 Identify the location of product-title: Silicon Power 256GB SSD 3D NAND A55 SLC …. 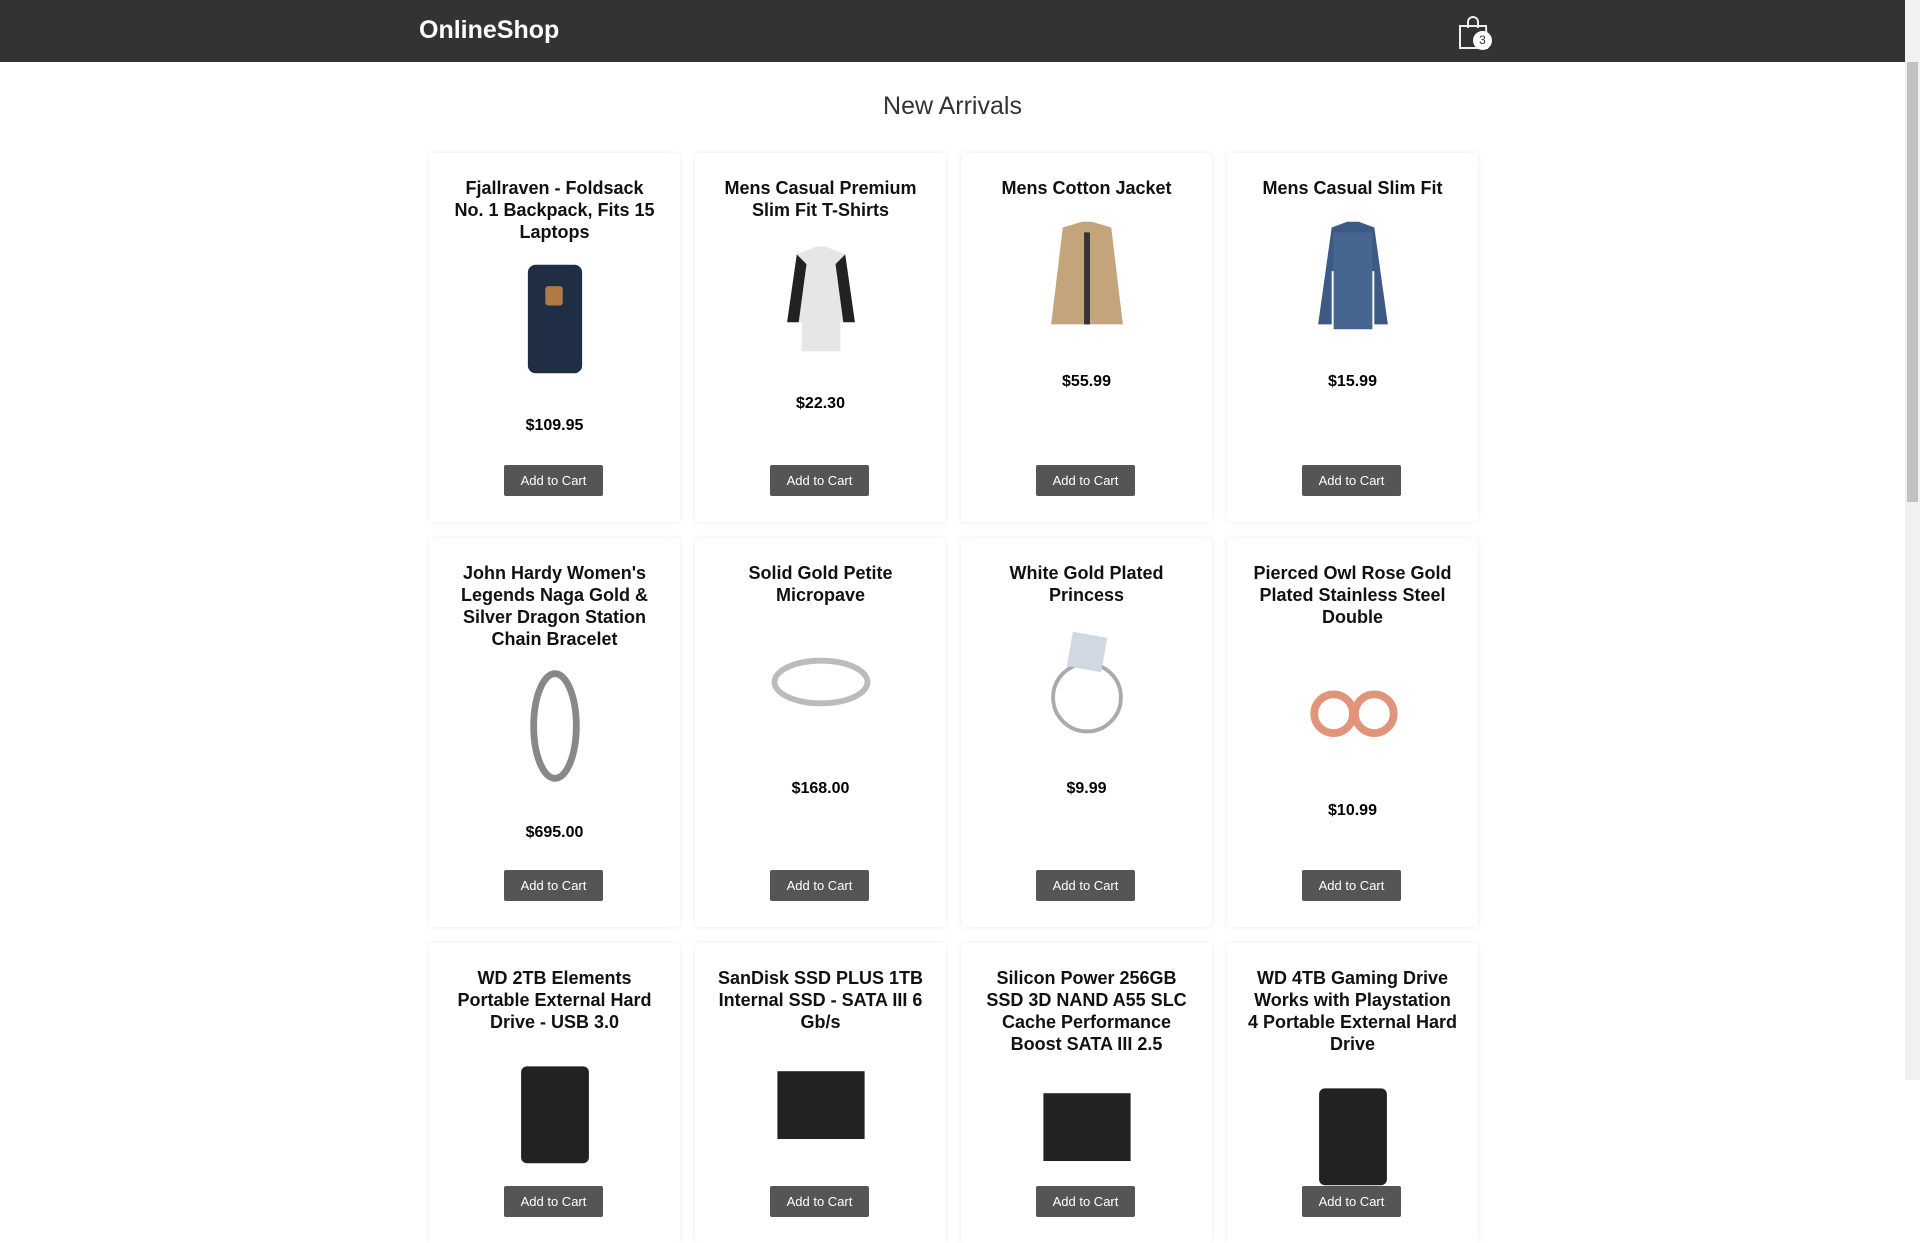
(1086, 1011).